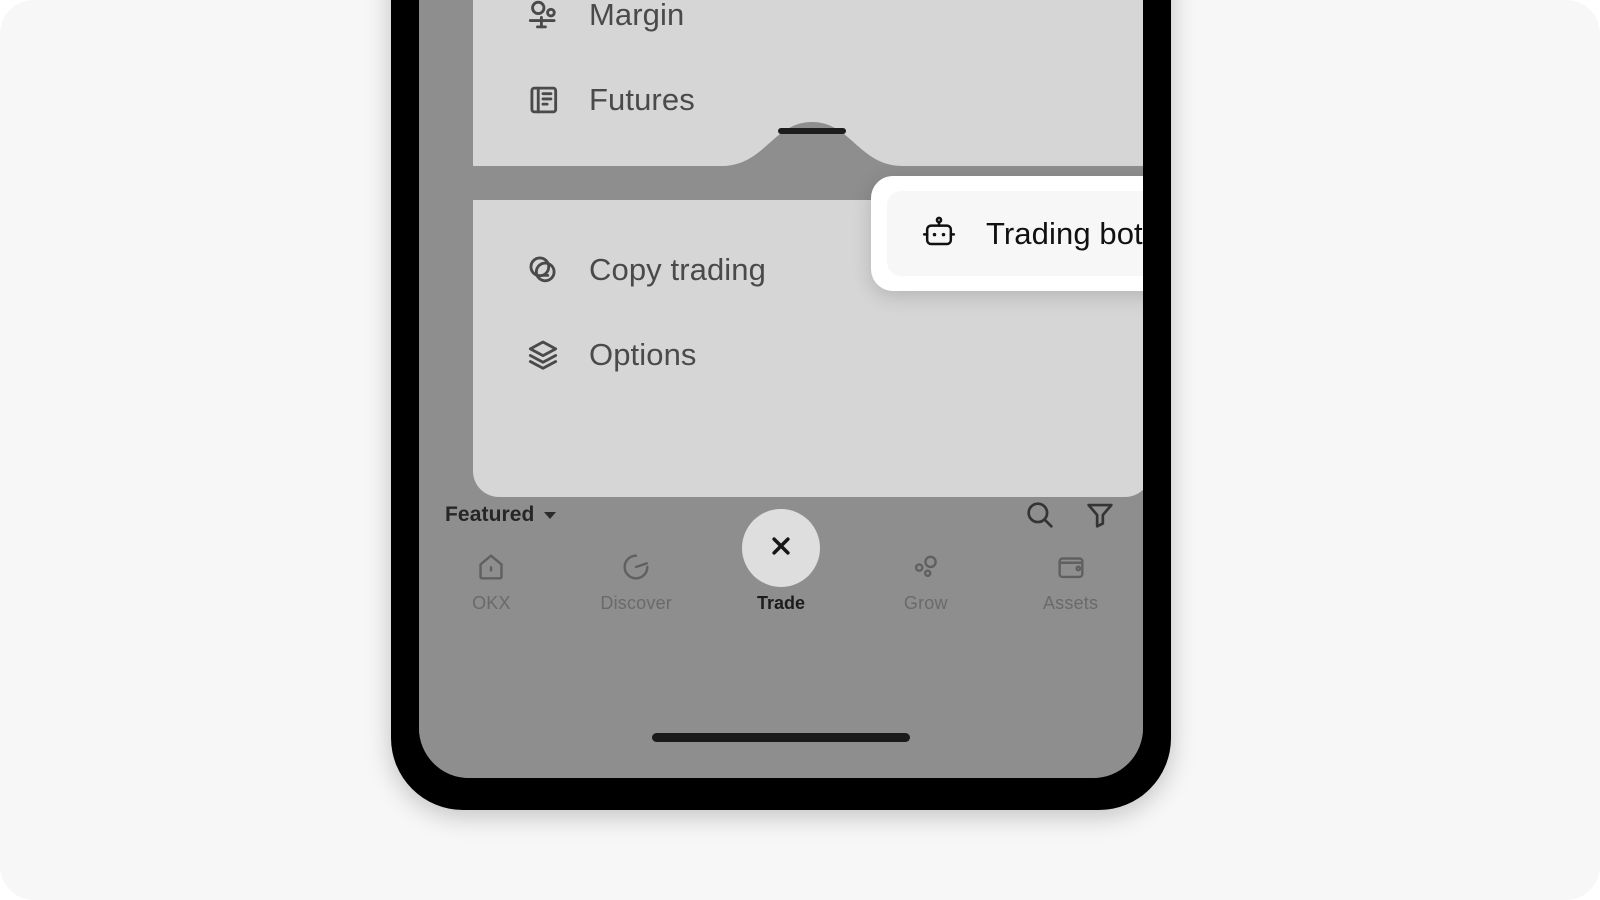 This screenshot has width=1600, height=900. What do you see at coordinates (1100, 515) in the screenshot?
I see `filter-icon` at bounding box center [1100, 515].